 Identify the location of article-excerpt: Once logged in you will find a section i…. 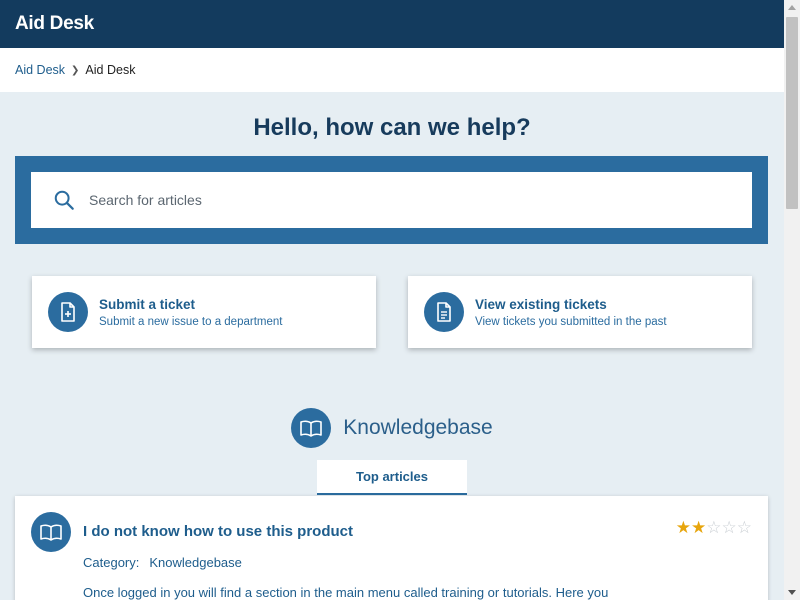
(346, 592).